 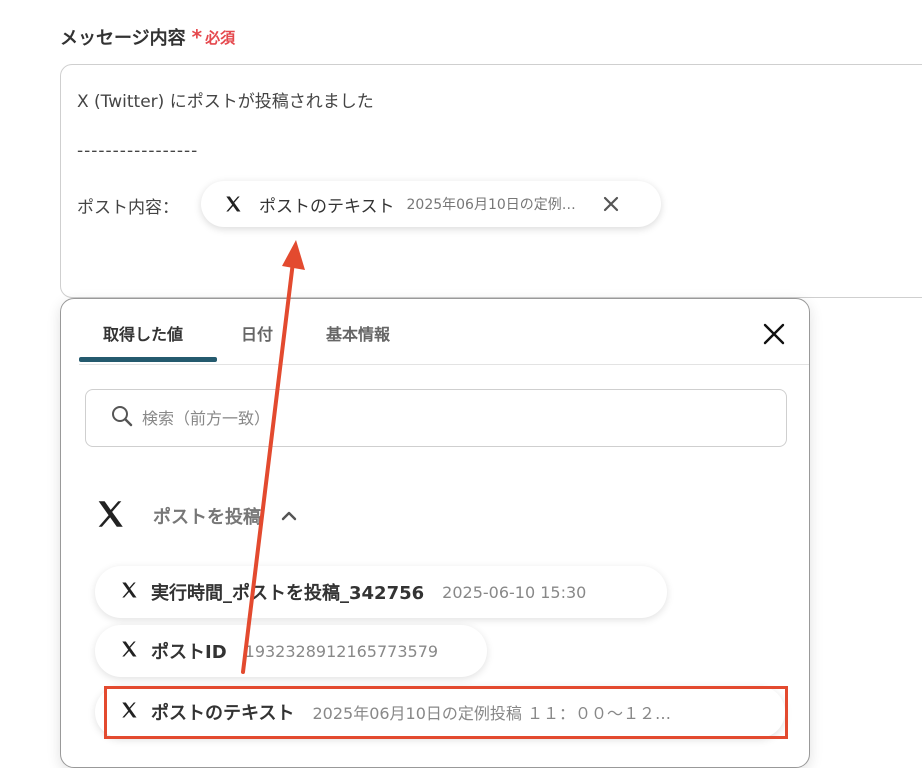 What do you see at coordinates (138, 151) in the screenshot?
I see `message-line-2: -----------------` at bounding box center [138, 151].